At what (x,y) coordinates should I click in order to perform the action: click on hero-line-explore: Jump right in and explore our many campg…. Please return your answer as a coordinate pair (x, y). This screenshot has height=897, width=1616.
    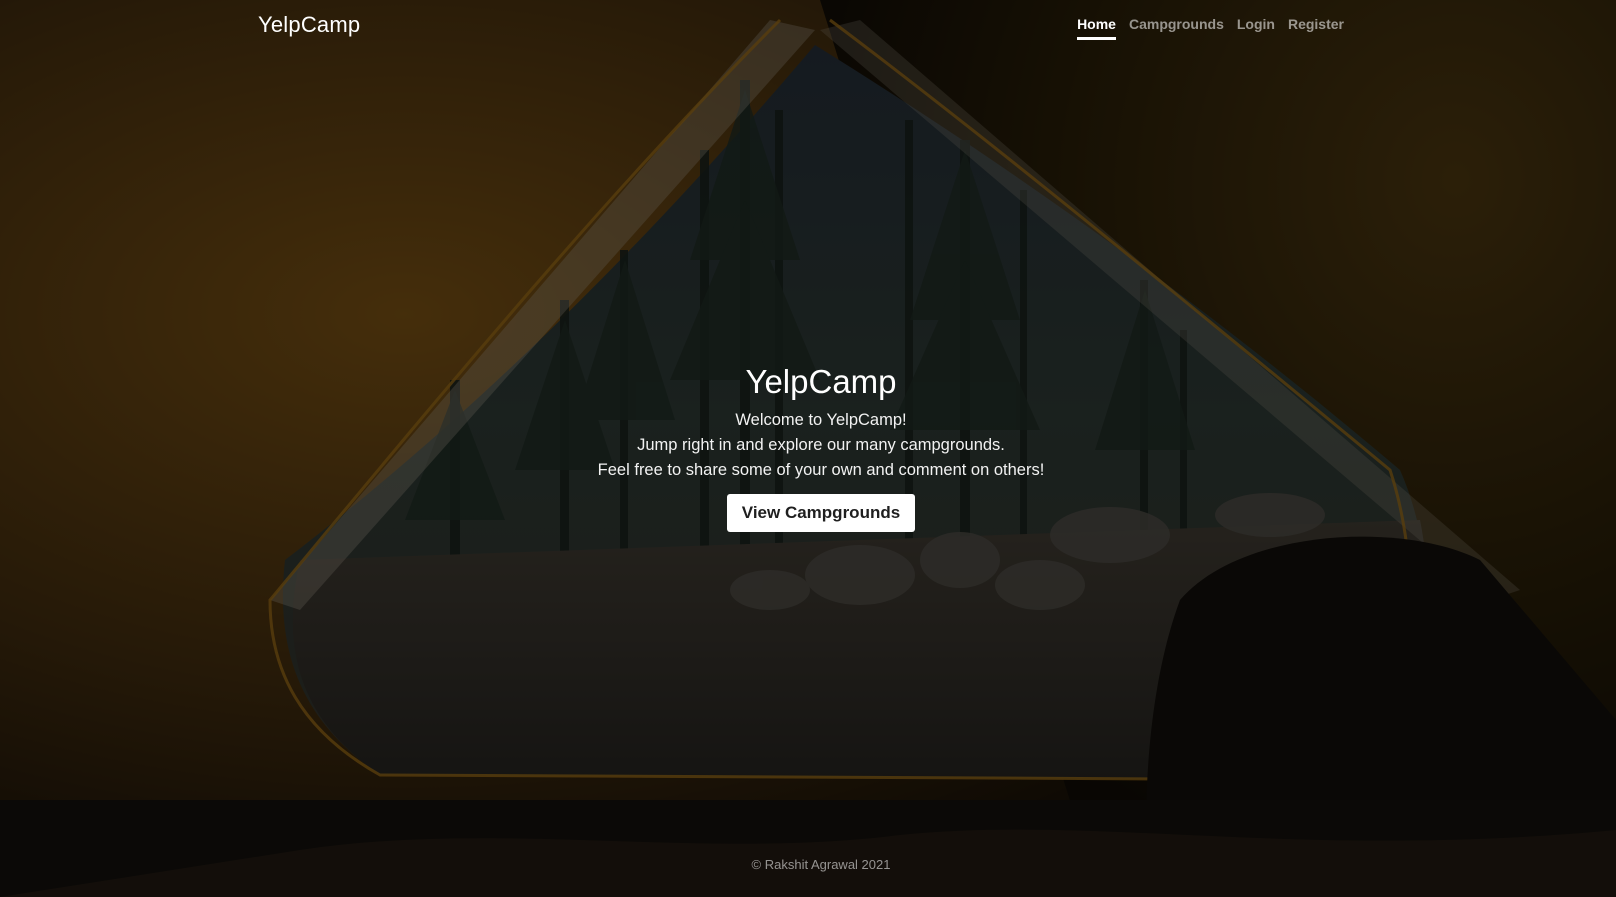
    Looking at the image, I should click on (821, 445).